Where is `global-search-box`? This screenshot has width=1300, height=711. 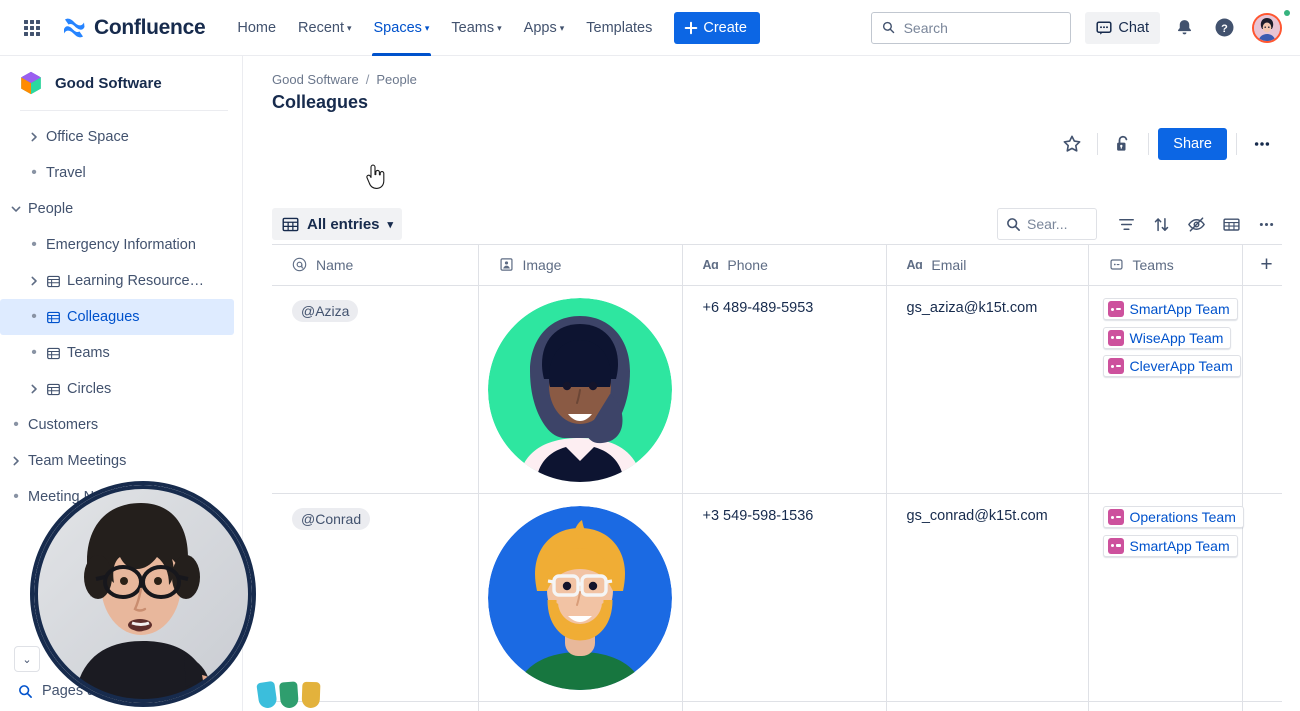 global-search-box is located at coordinates (971, 27).